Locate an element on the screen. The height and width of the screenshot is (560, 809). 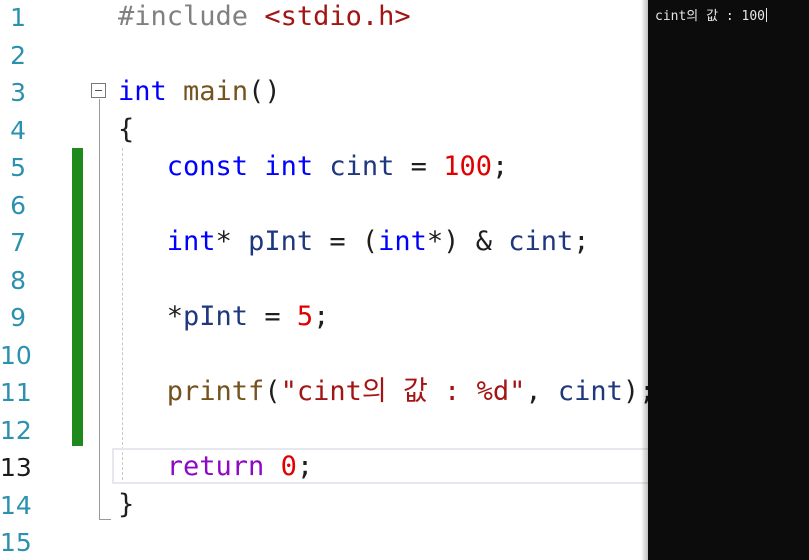
code-token: , is located at coordinates (541, 391).